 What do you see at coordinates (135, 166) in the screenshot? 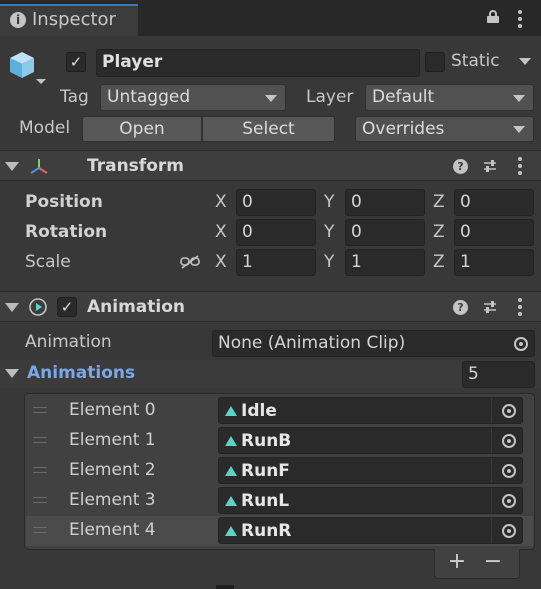
I see `transform-title: Transform` at bounding box center [135, 166].